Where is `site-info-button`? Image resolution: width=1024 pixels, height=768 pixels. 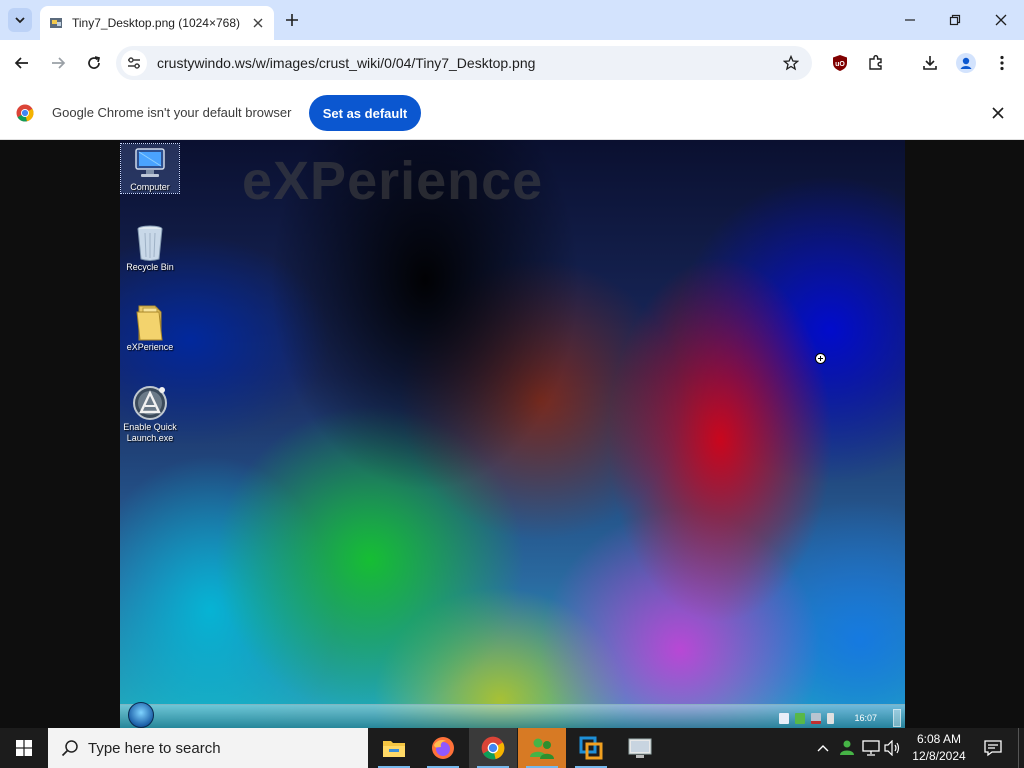 site-info-button is located at coordinates (134, 63).